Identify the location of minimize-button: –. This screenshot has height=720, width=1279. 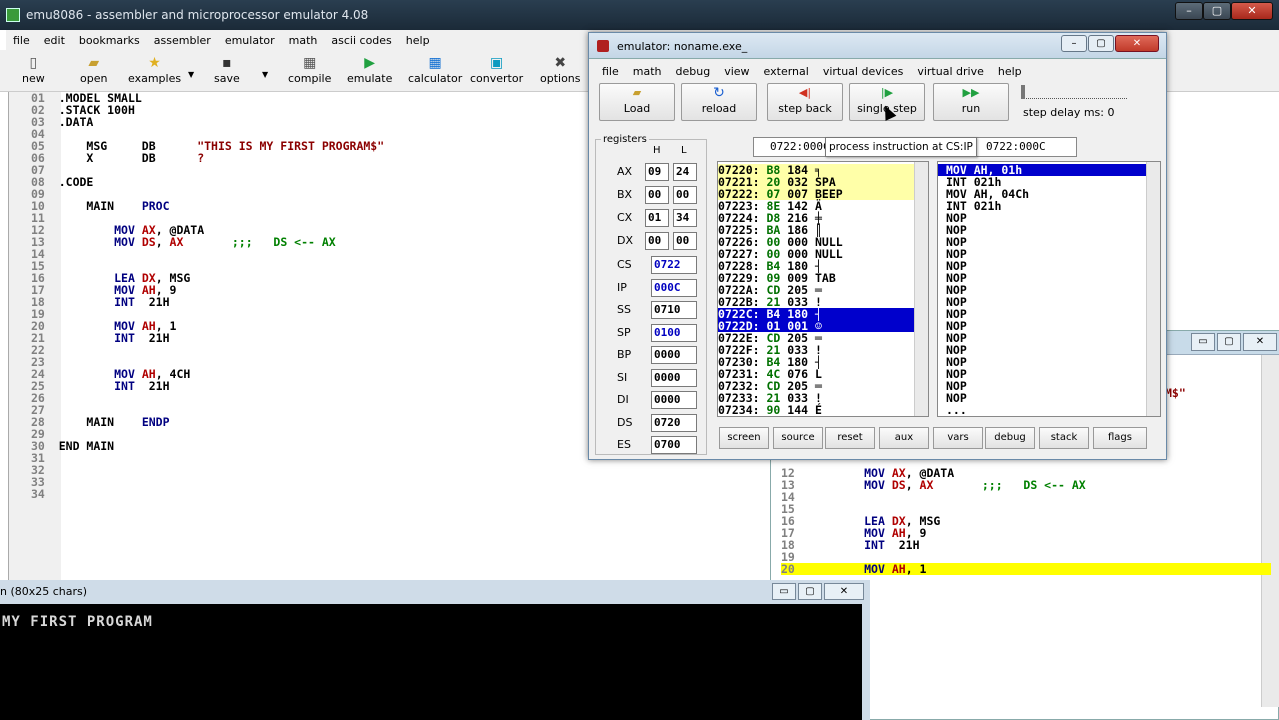
(1189, 11).